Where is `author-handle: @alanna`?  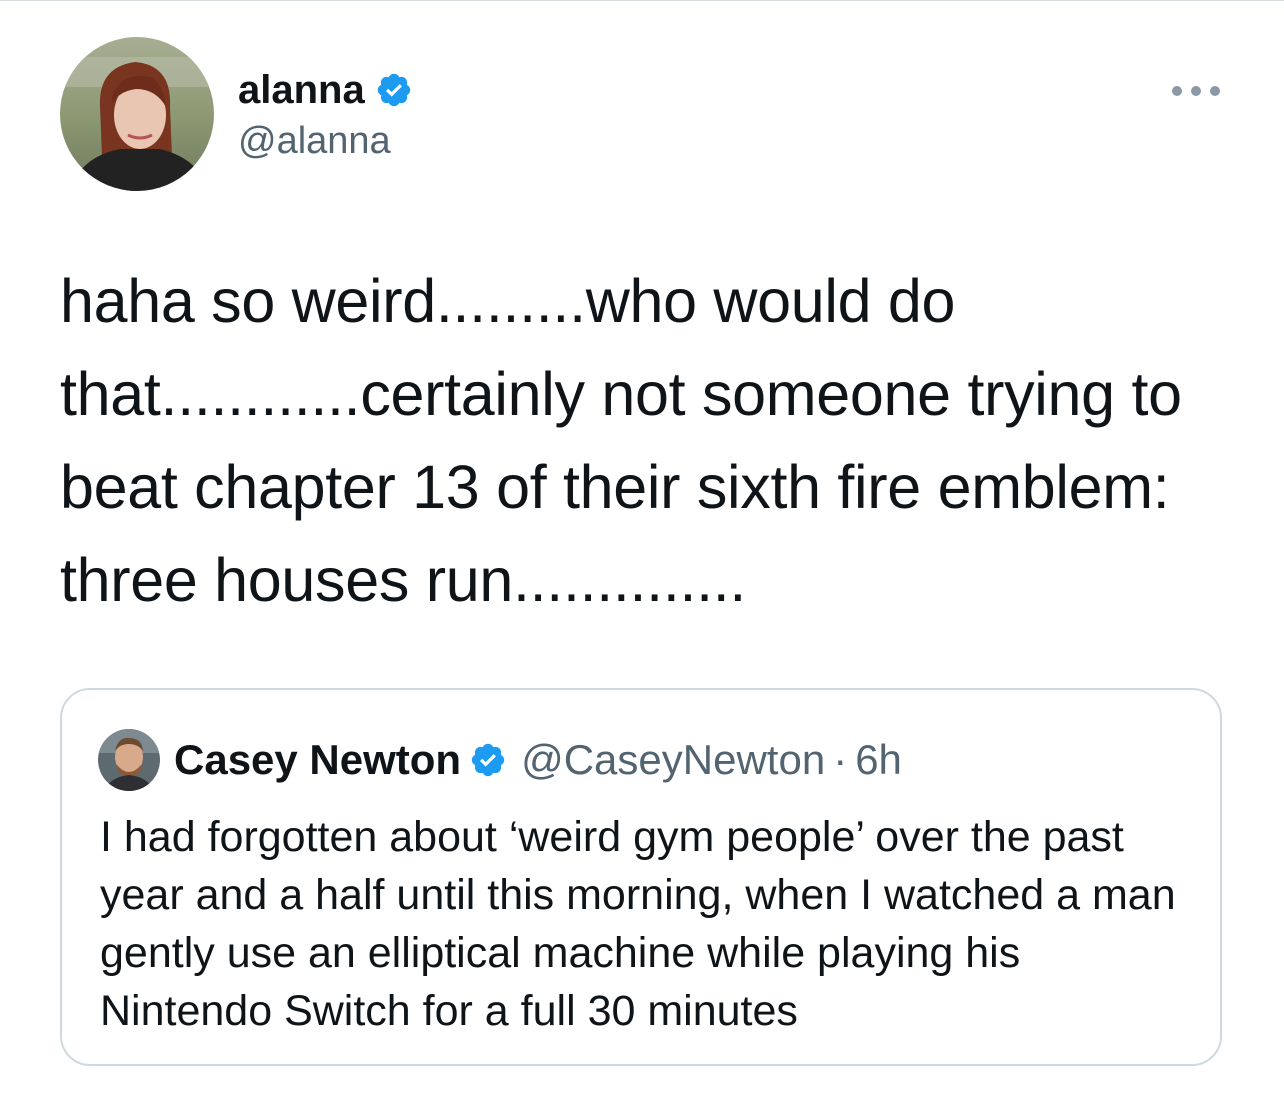 author-handle: @alanna is located at coordinates (325, 141).